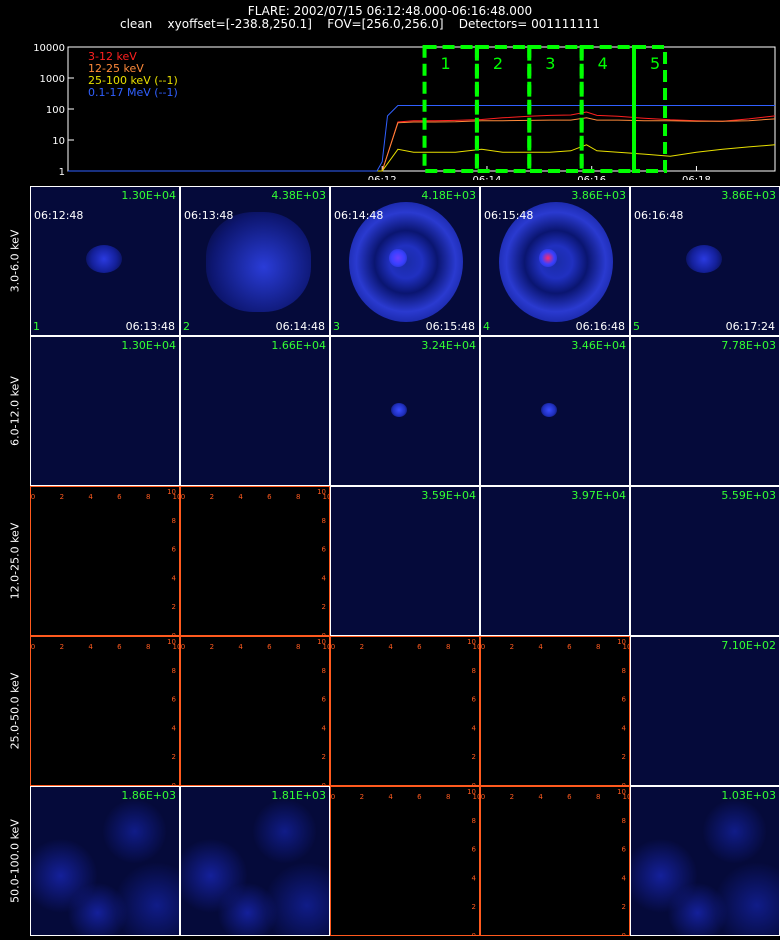 The image size is (780, 940). I want to click on peak-value: 7.78E+03, so click(748, 345).